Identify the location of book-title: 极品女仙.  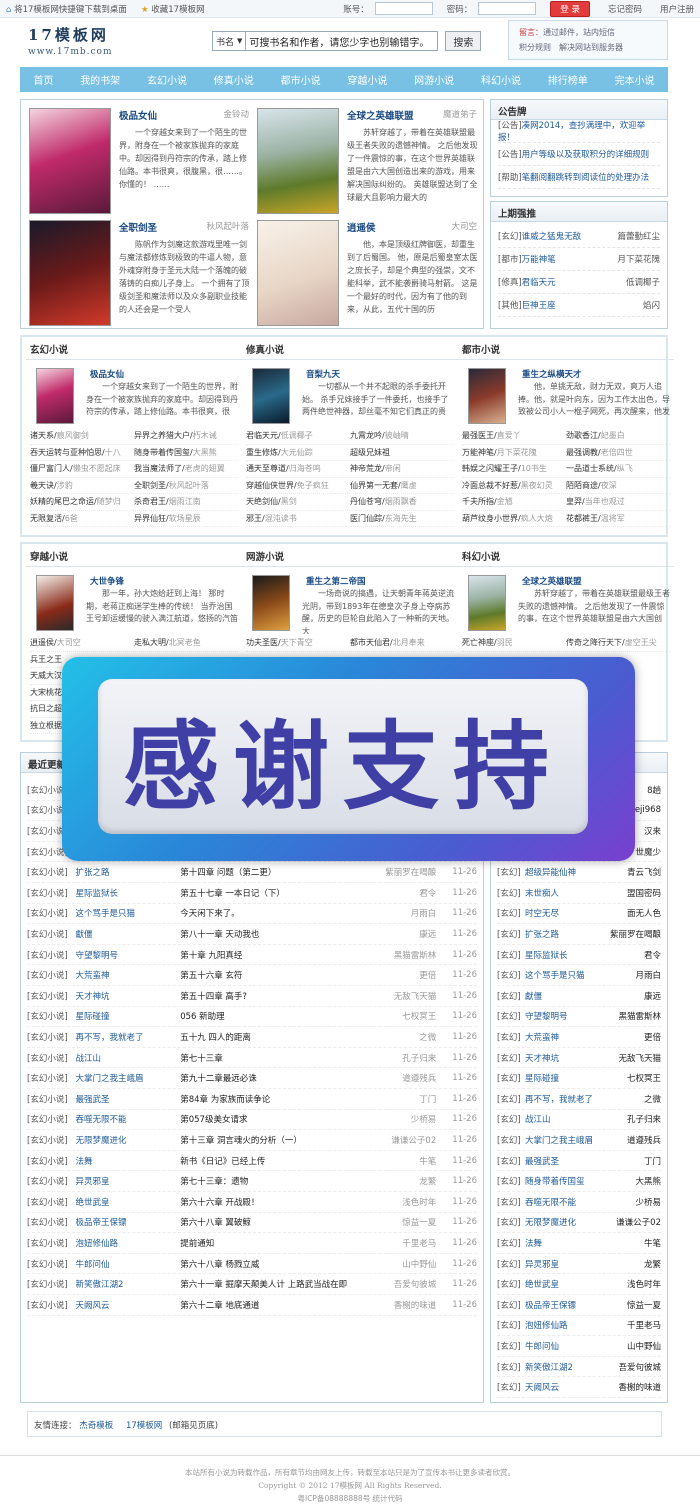
(138, 115).